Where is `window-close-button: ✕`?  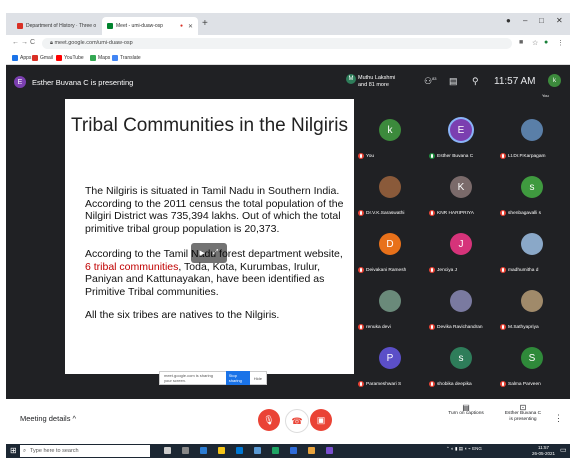
window-close-button: ✕ is located at coordinates (559, 20).